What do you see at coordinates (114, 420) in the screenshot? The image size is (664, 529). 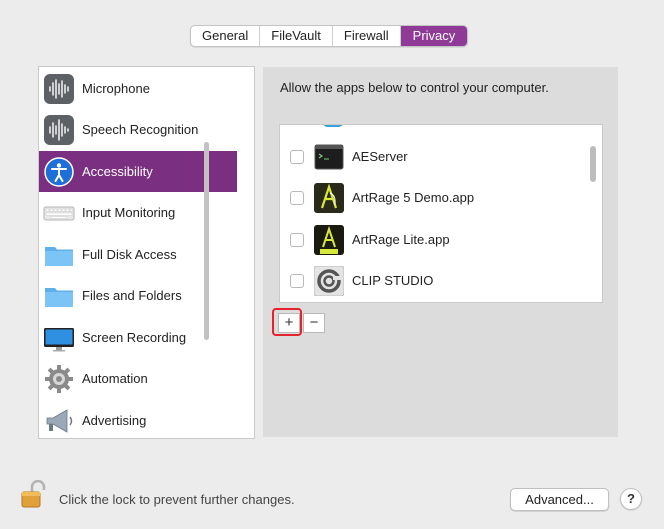 I see `sidebar-item-label: Advertising` at bounding box center [114, 420].